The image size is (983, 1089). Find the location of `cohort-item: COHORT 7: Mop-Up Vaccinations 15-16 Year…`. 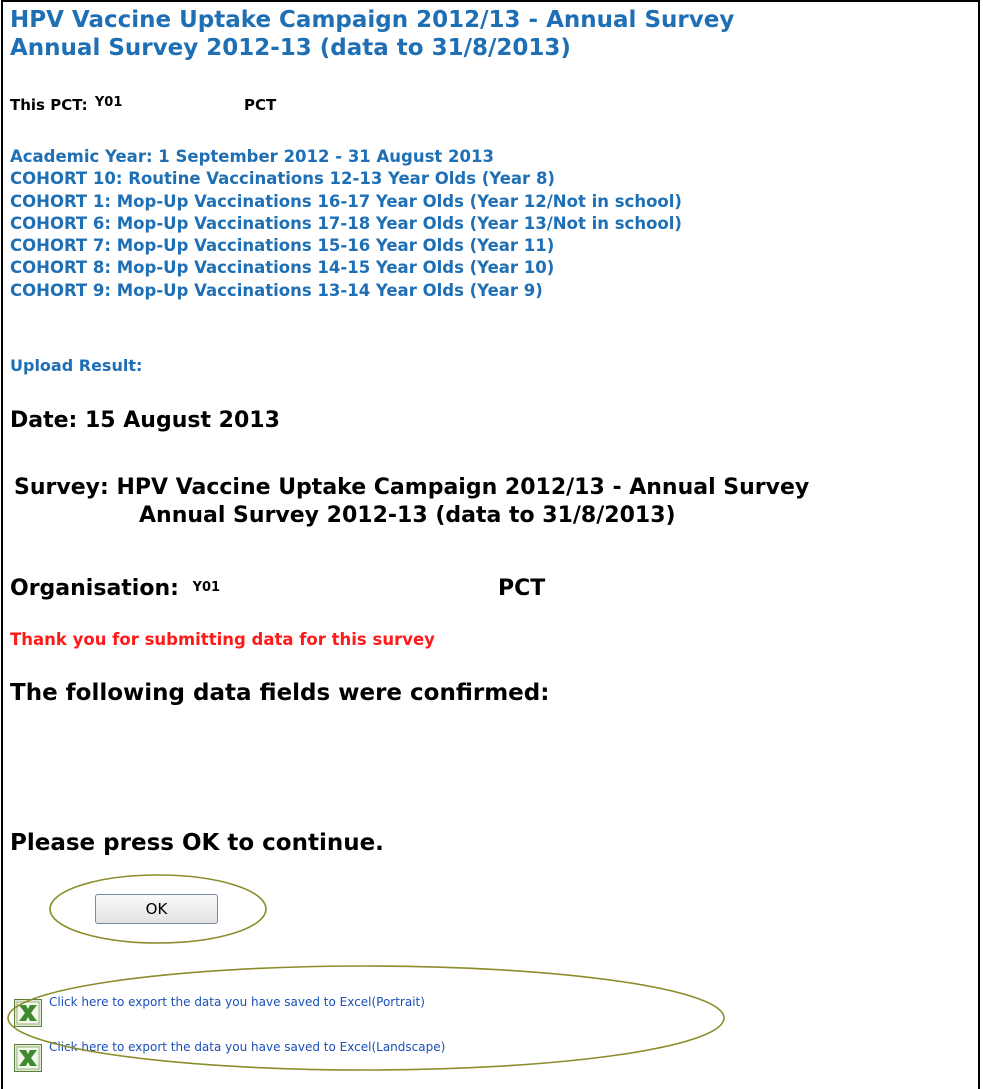

cohort-item: COHORT 7: Mop-Up Vaccinations 15-16 Year… is located at coordinates (282, 246).